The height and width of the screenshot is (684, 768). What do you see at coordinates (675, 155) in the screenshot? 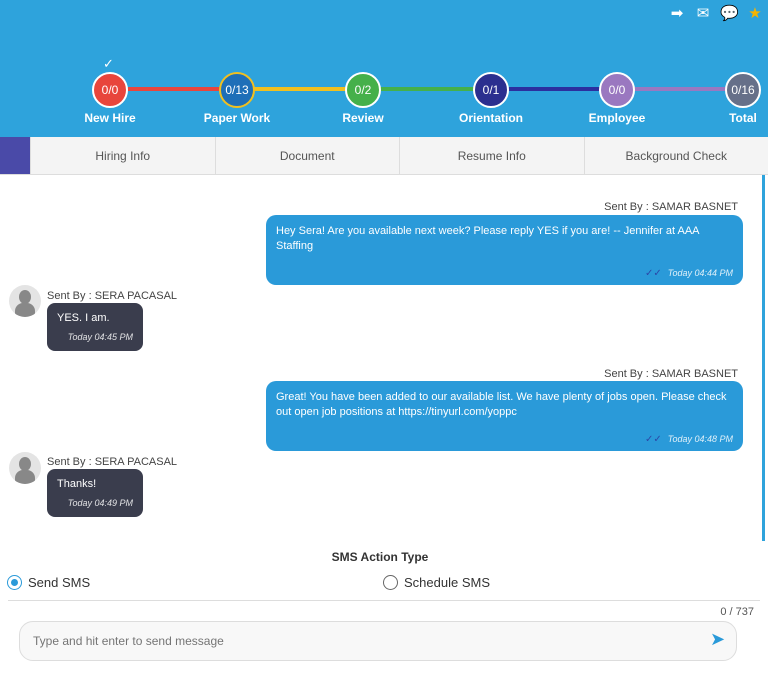
I see `tab-background-check: Background Check` at bounding box center [675, 155].